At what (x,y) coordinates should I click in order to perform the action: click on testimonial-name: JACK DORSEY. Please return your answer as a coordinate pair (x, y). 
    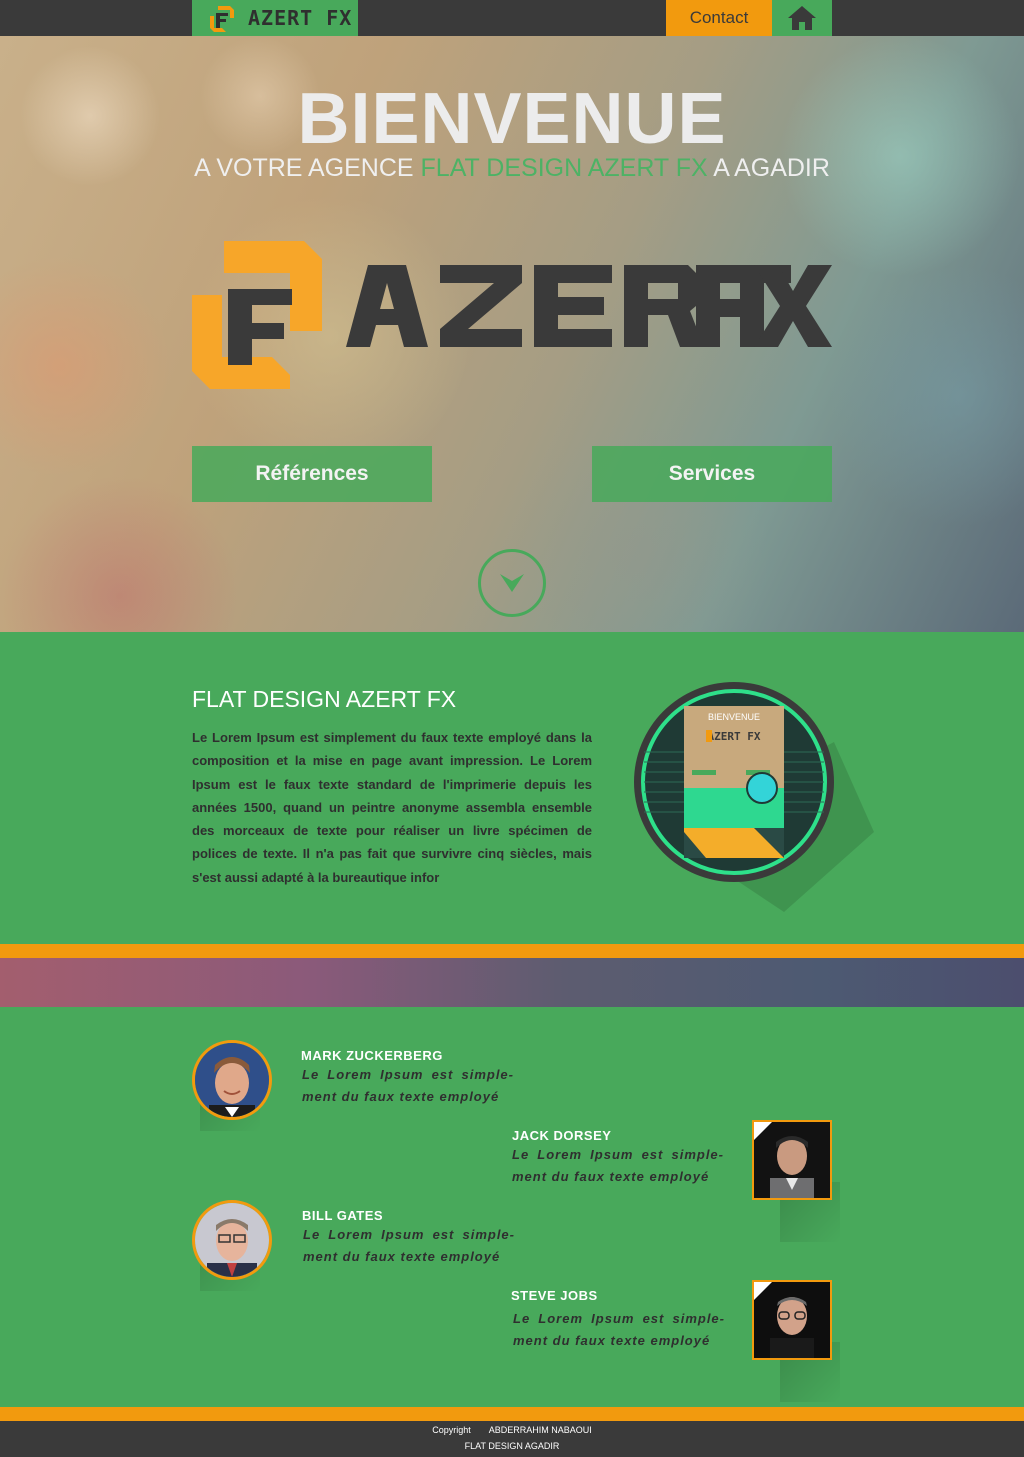
    Looking at the image, I should click on (562, 1135).